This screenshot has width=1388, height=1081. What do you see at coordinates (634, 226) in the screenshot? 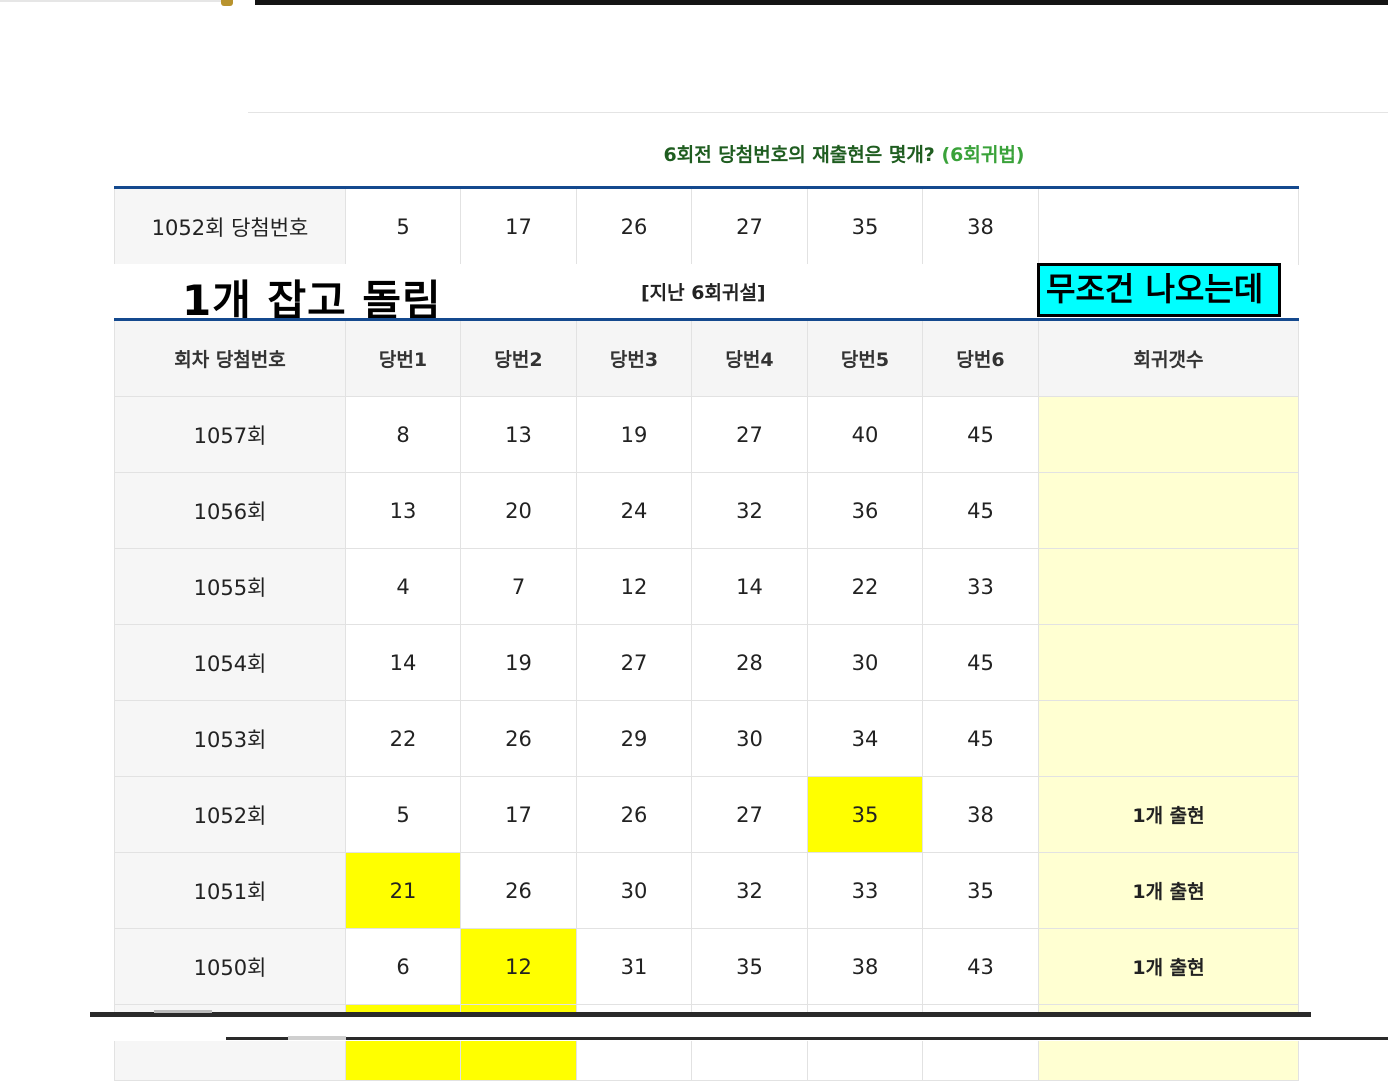
I see `winning-number-3: 26` at bounding box center [634, 226].